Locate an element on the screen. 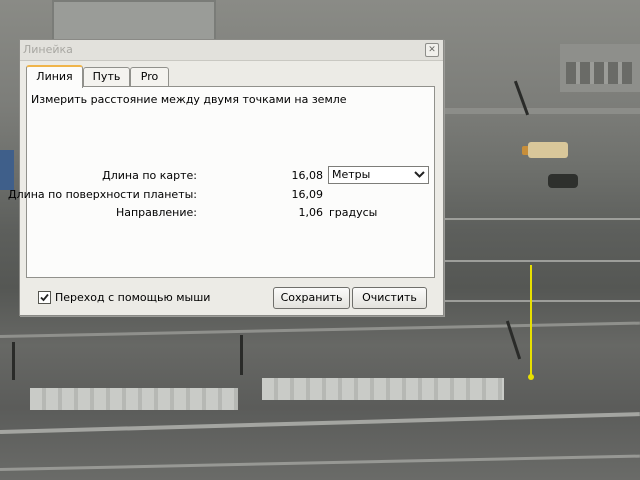 The width and height of the screenshot is (640, 480). measurement-line is located at coordinates (531, 321).